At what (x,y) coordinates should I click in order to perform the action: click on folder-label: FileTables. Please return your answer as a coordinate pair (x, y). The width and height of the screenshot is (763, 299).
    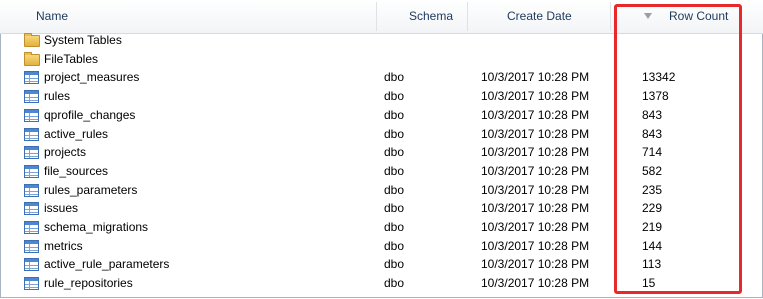
    Looking at the image, I should click on (71, 58).